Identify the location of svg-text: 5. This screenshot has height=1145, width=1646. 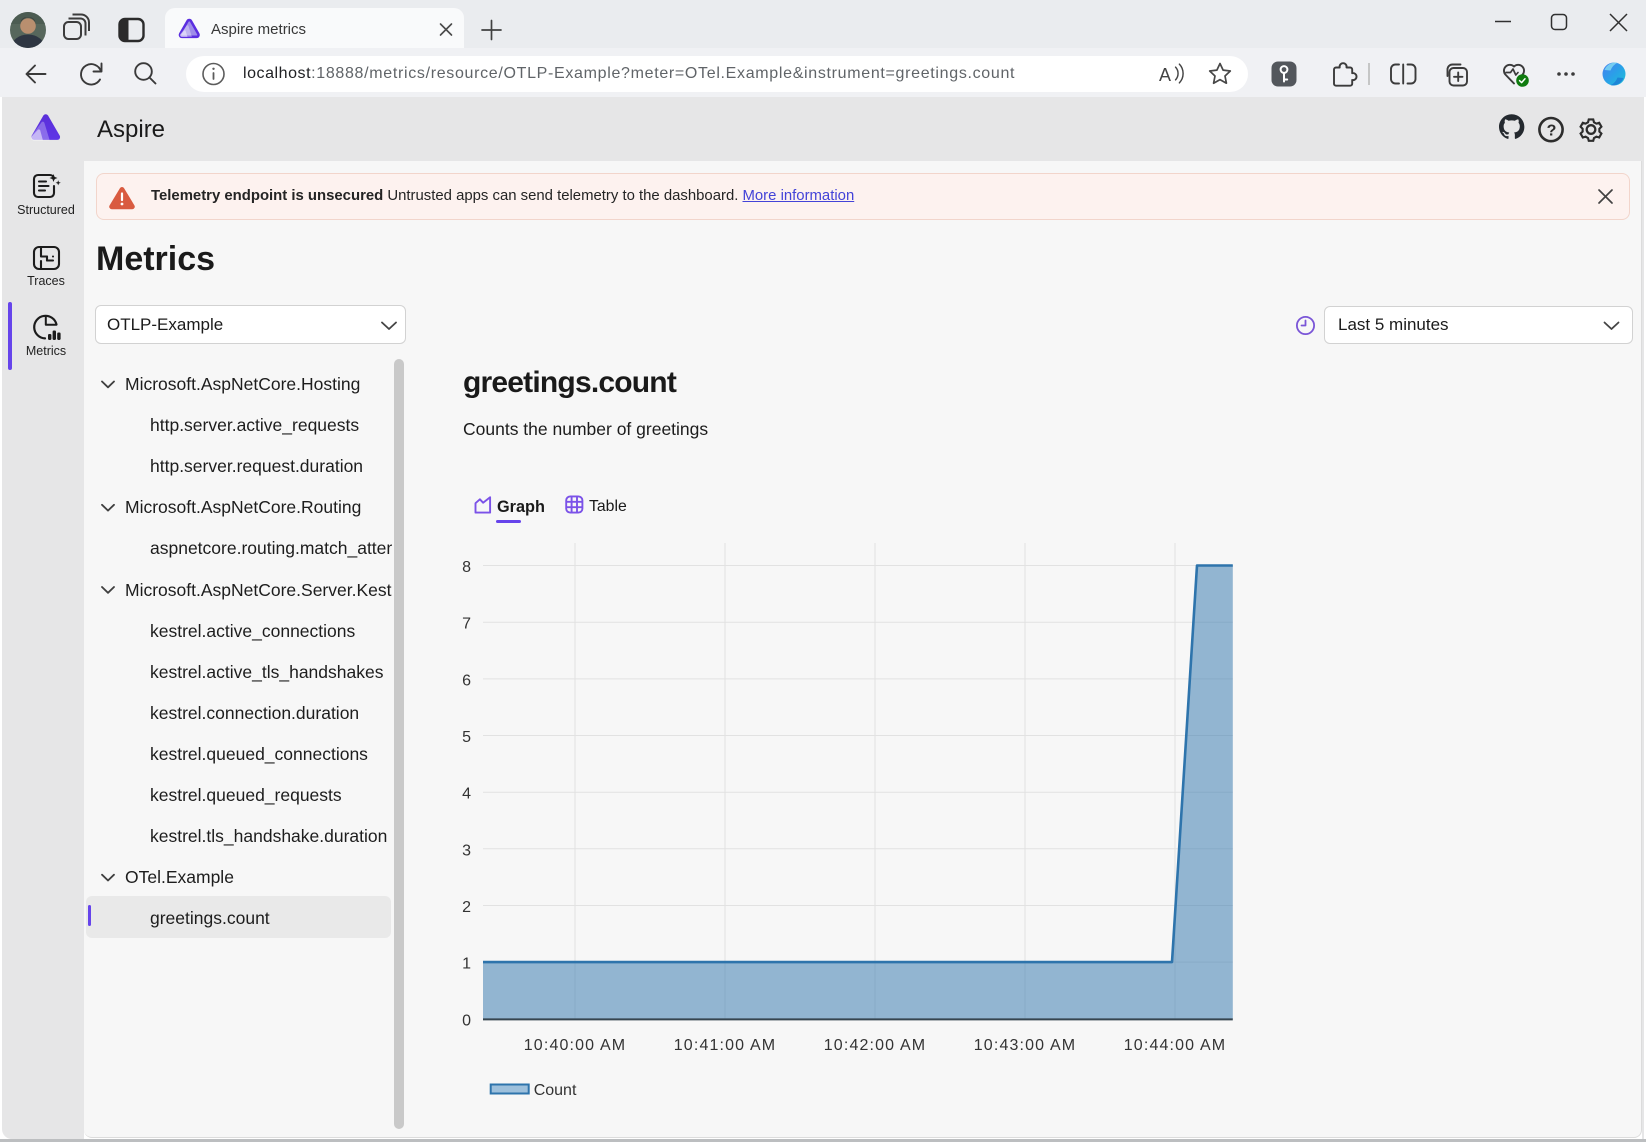
(466, 737).